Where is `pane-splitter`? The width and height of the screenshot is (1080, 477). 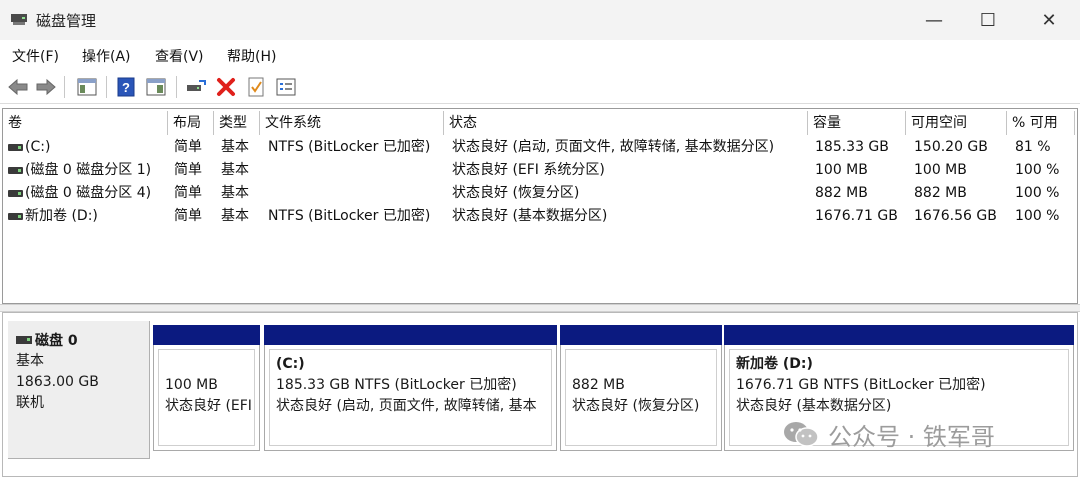 pane-splitter is located at coordinates (540, 308).